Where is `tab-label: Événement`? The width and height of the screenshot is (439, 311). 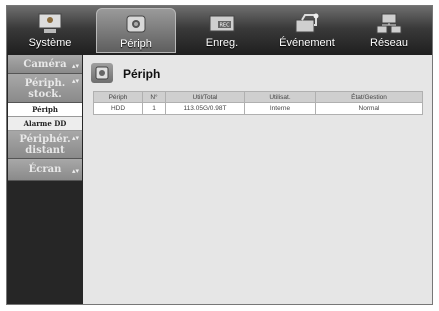
tab-label: Événement is located at coordinates (307, 43).